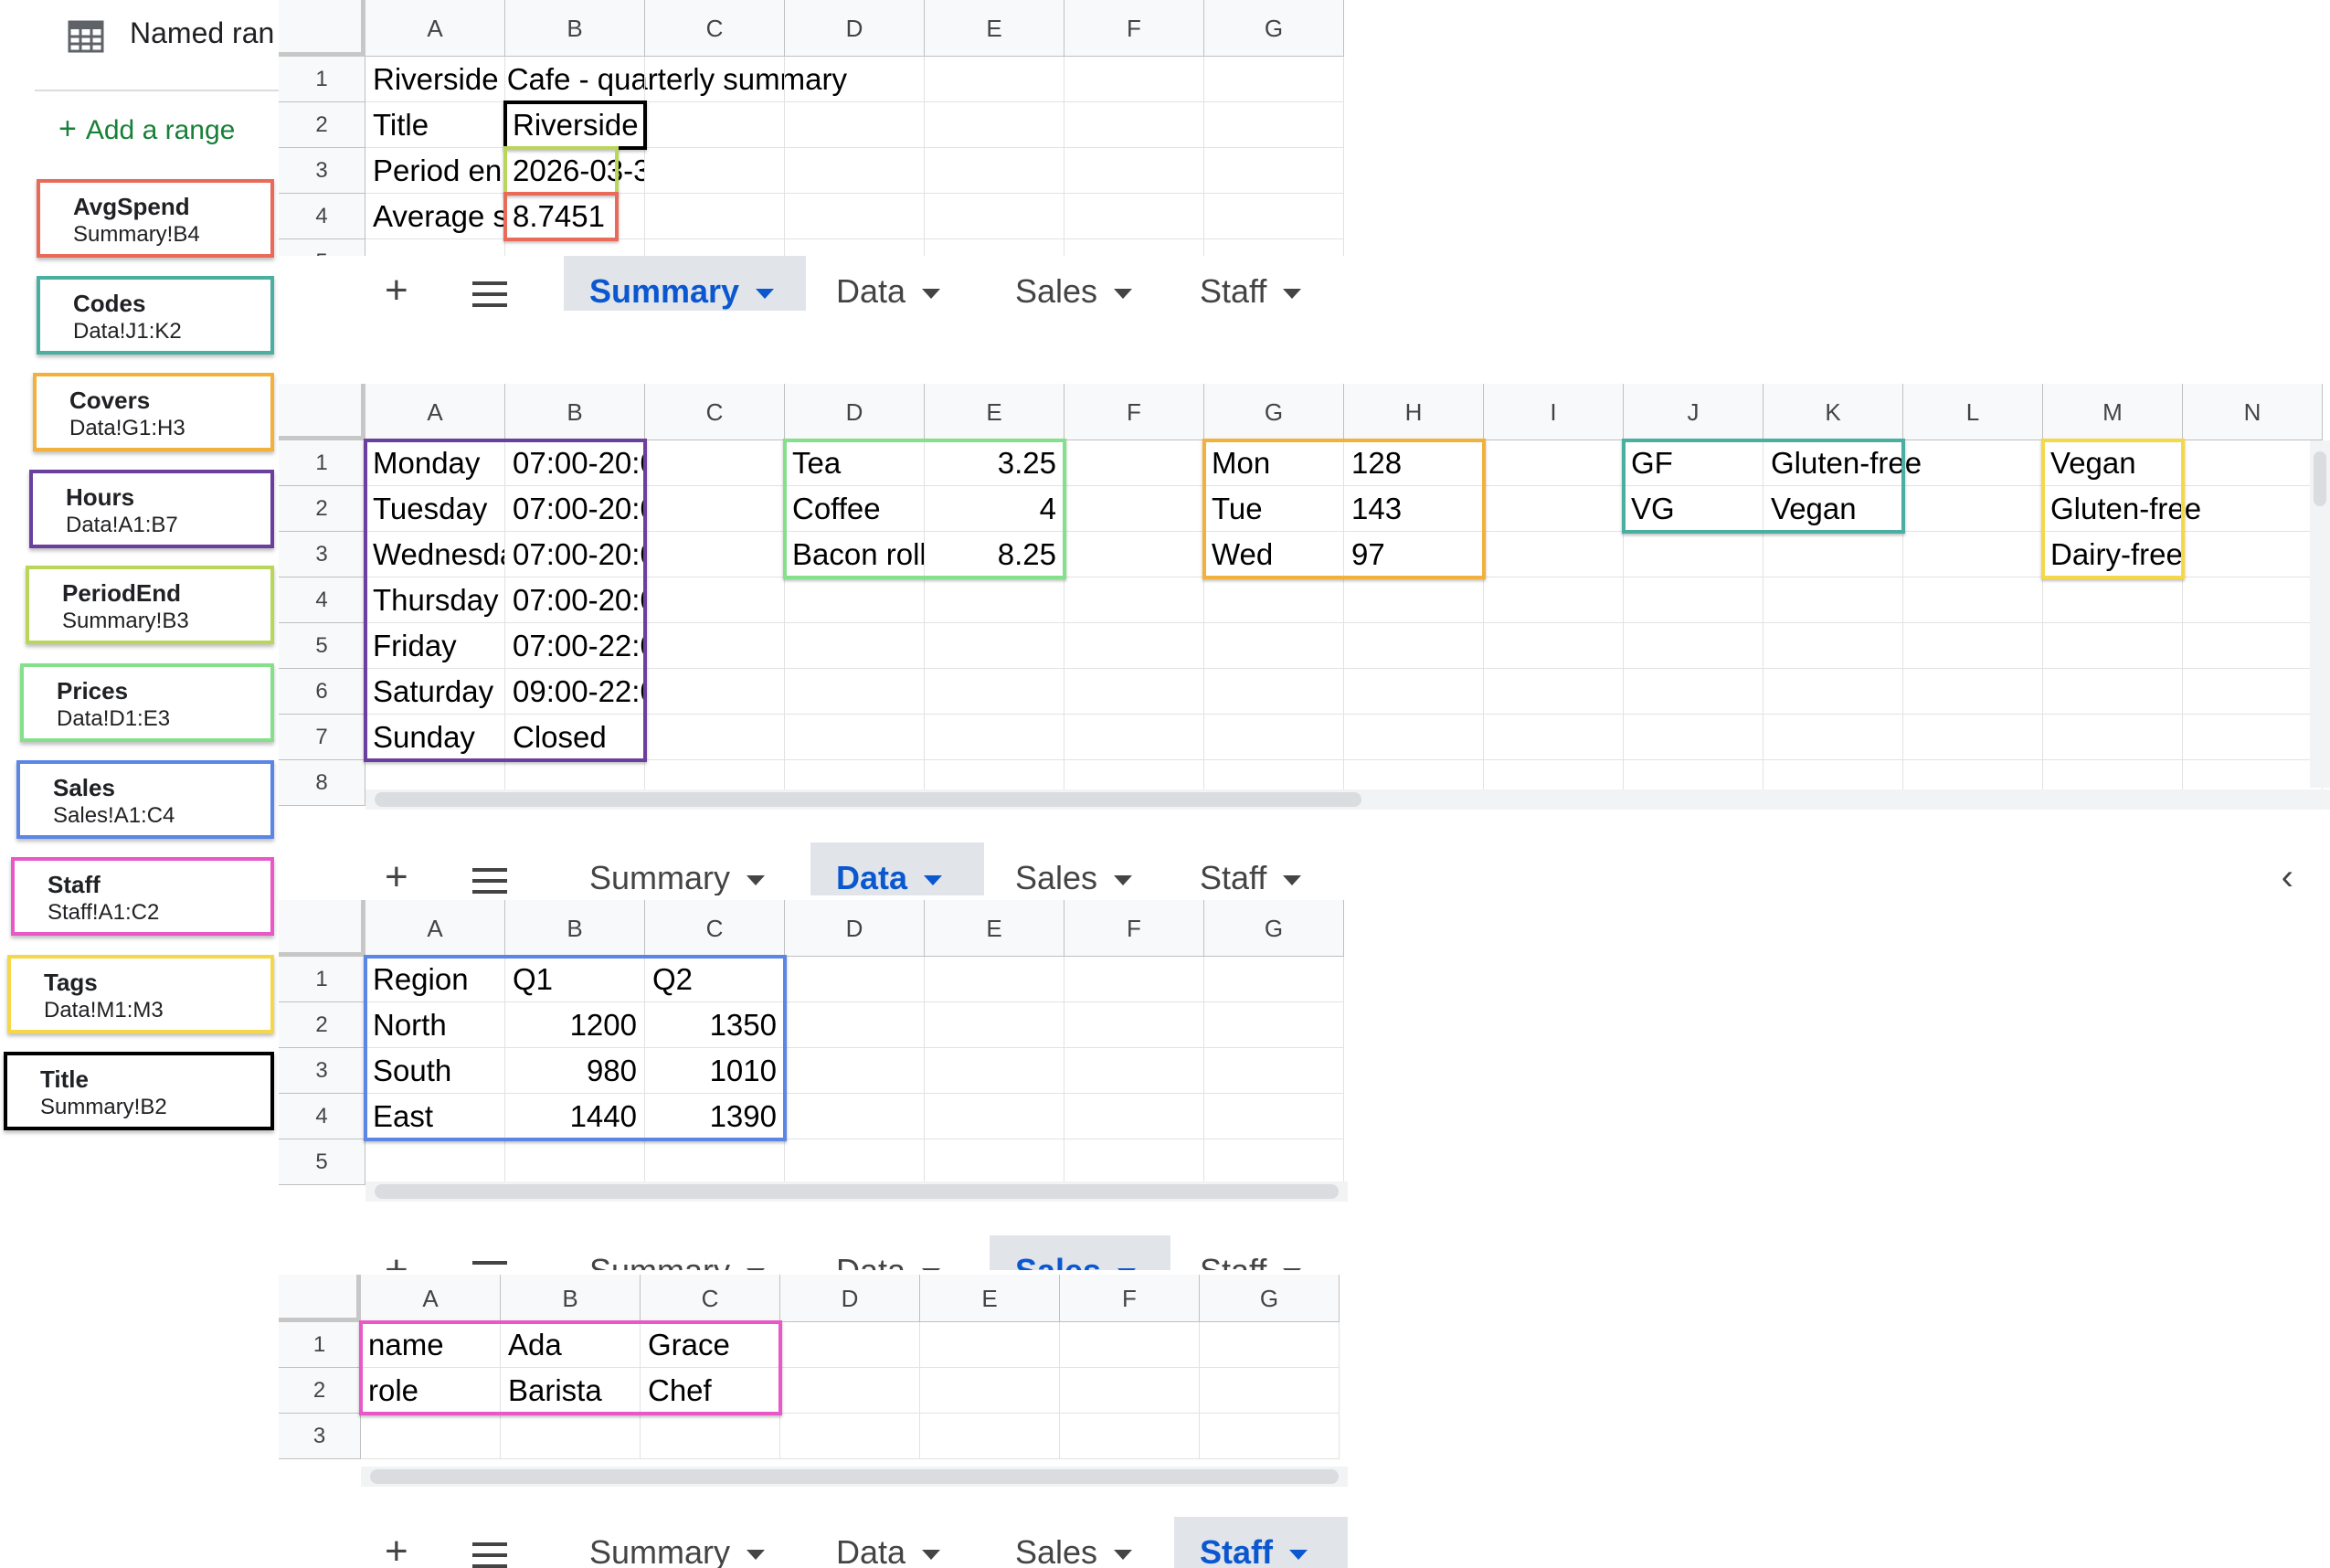 This screenshot has height=1568, width=2330. I want to click on cell-l3, so click(1973, 555).